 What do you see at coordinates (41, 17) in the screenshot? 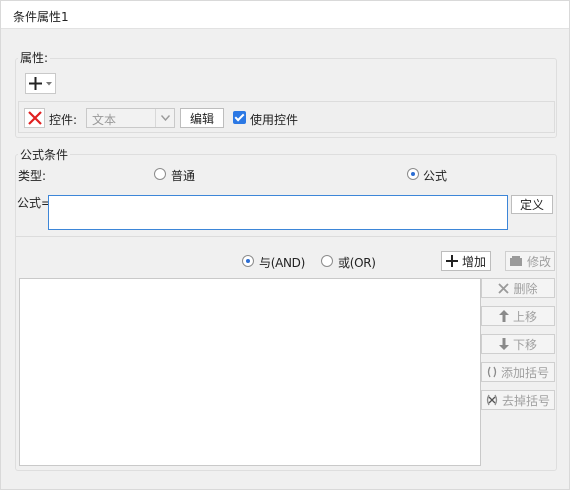
I see `window-title: 条件属性1` at bounding box center [41, 17].